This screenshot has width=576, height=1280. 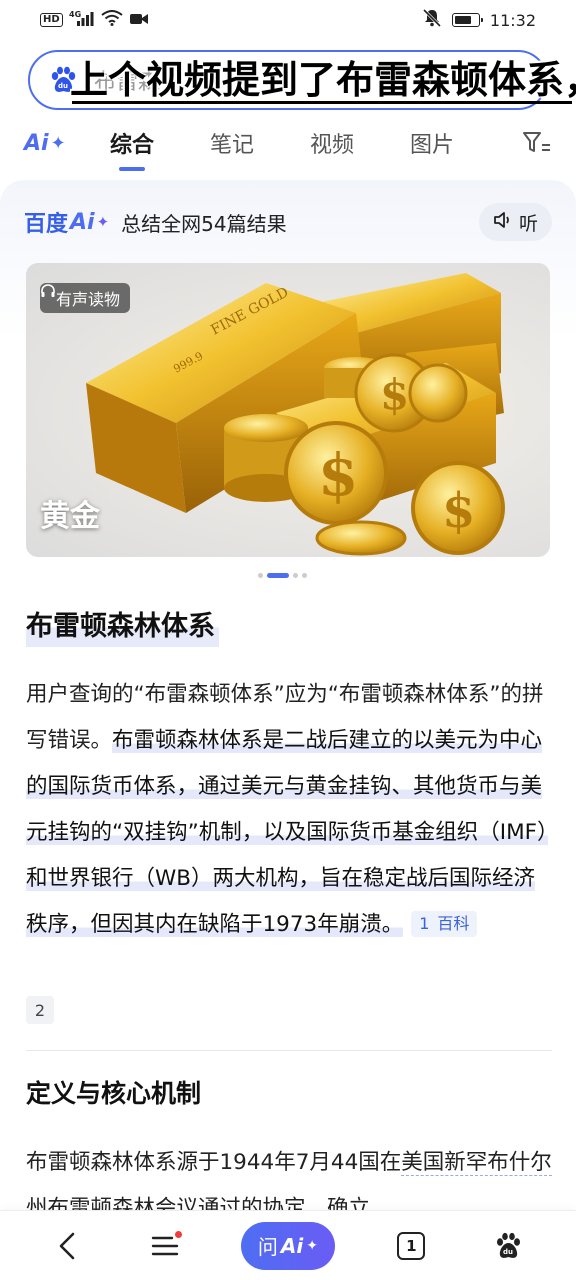 What do you see at coordinates (46, 224) in the screenshot?
I see `baidu-ai-logo-text: 百度` at bounding box center [46, 224].